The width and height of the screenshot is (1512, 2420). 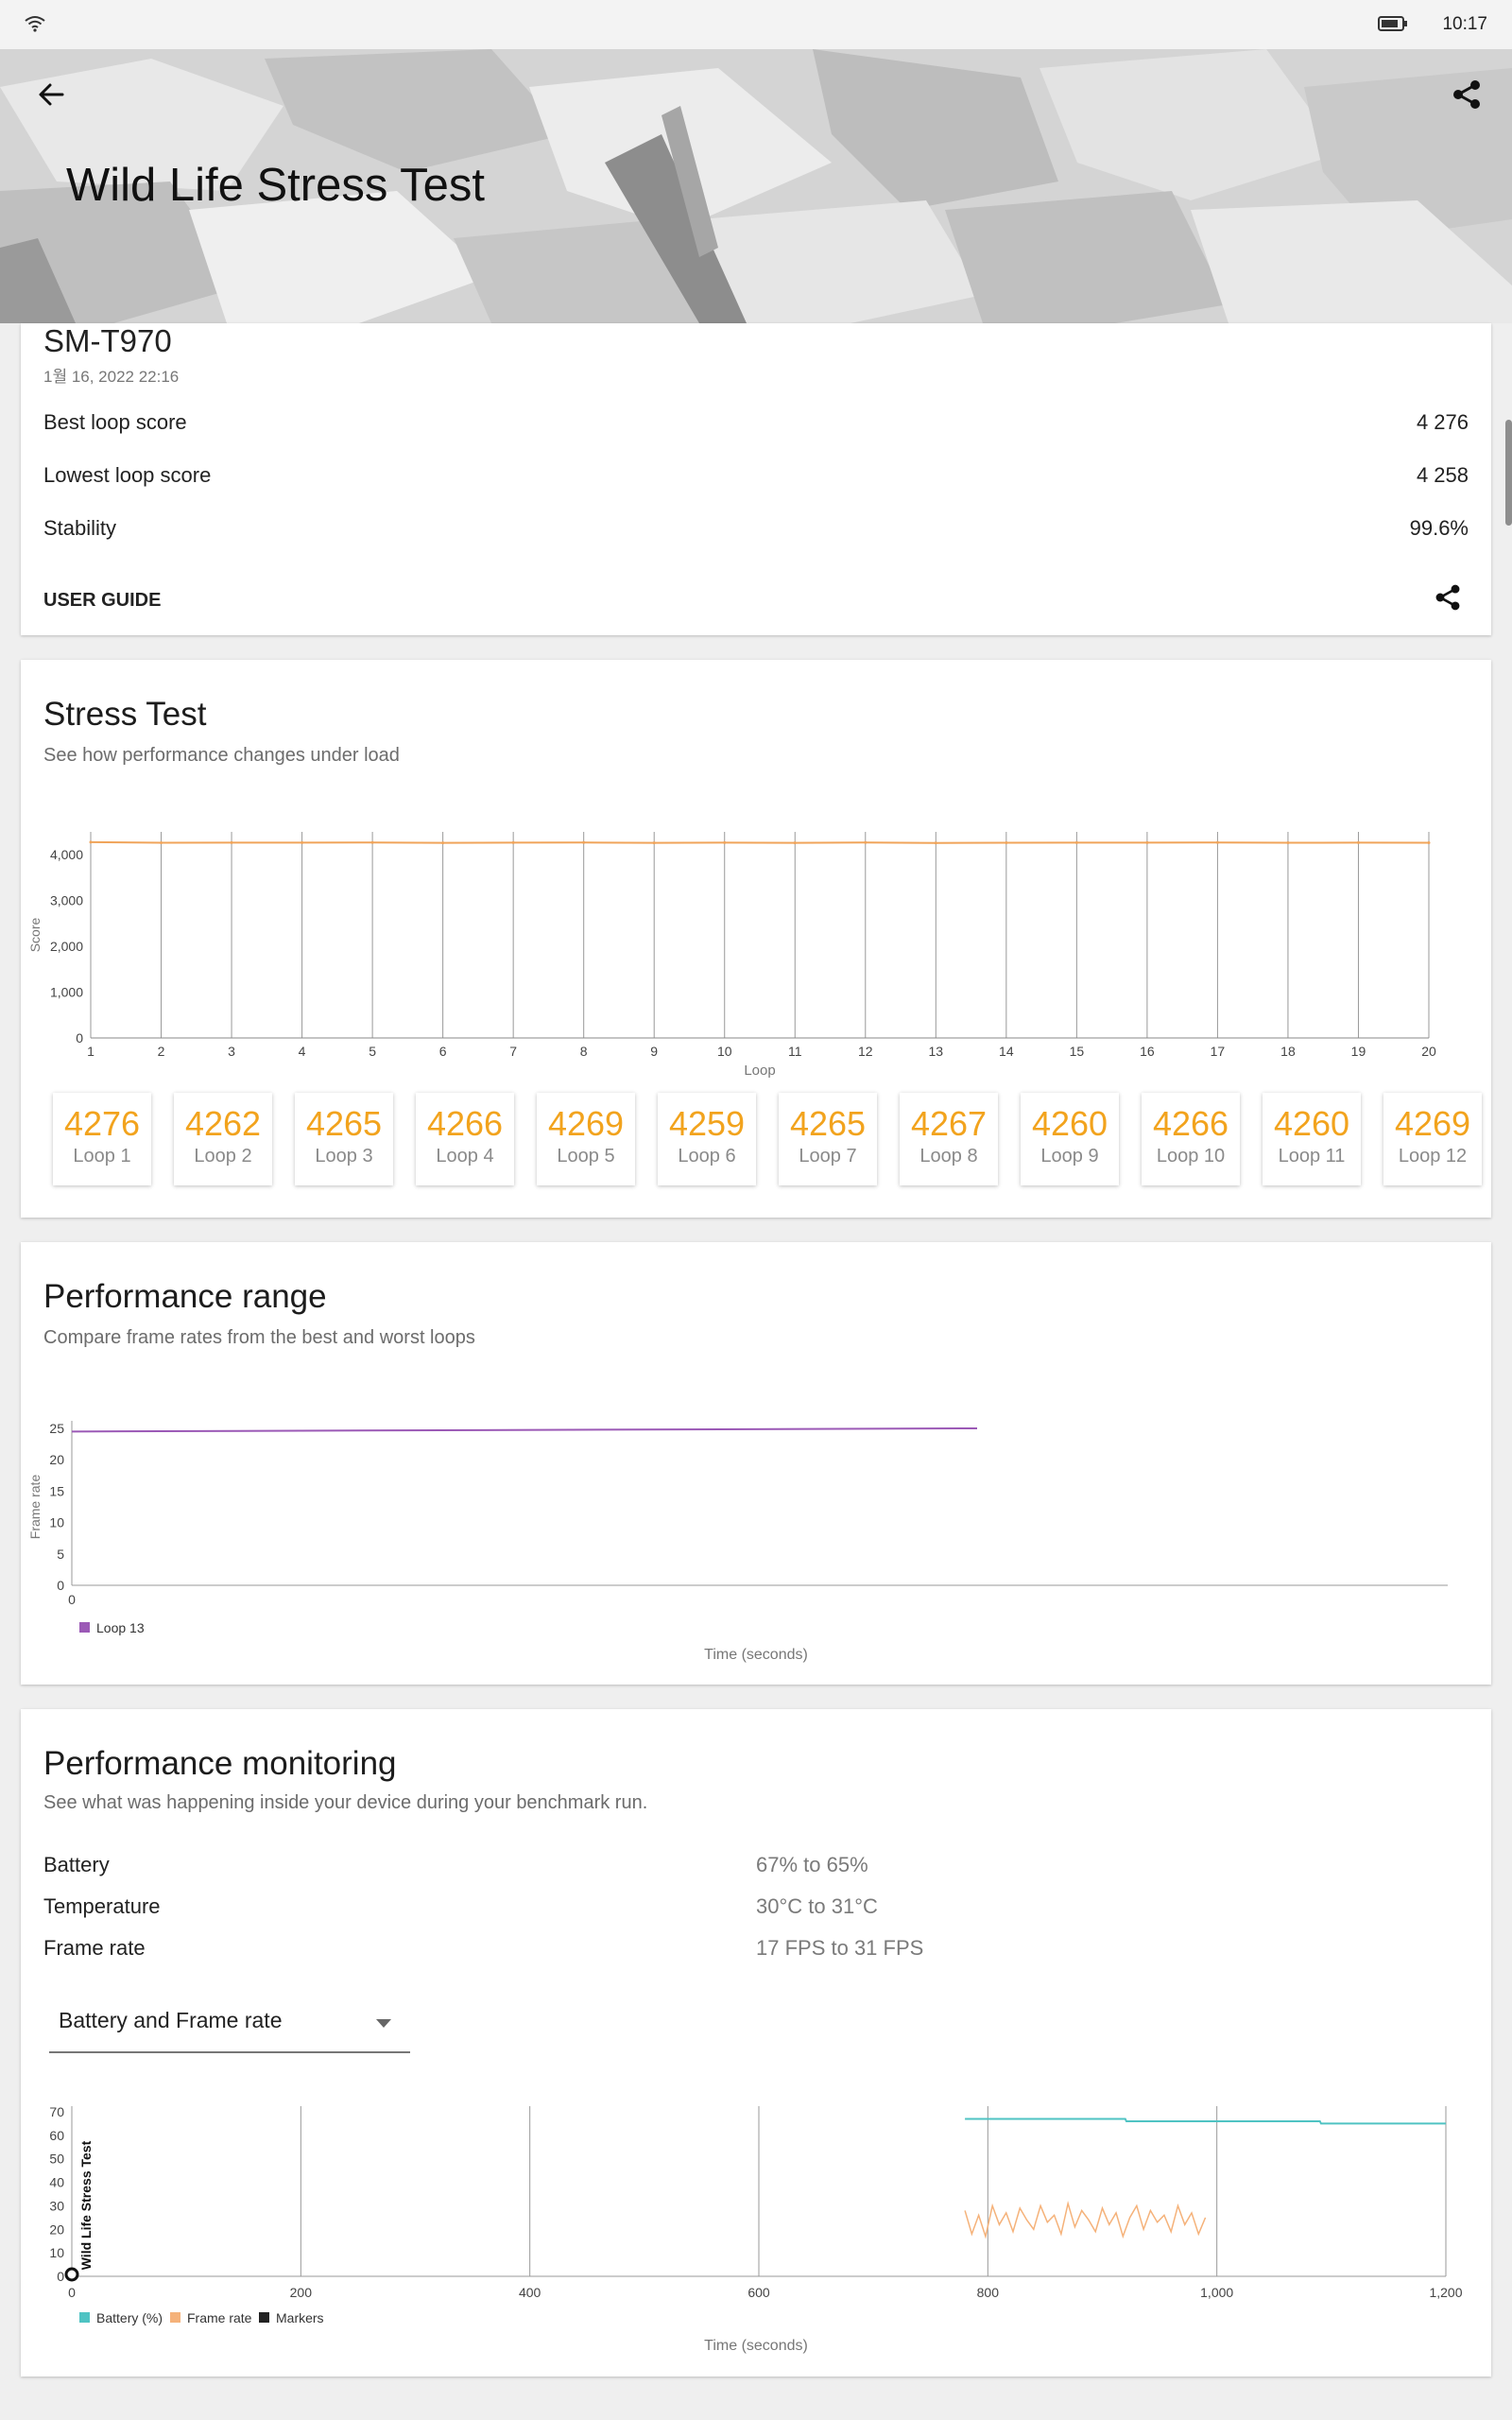 What do you see at coordinates (127, 475) in the screenshot?
I see `lowest-loop-label: Lowest loop score` at bounding box center [127, 475].